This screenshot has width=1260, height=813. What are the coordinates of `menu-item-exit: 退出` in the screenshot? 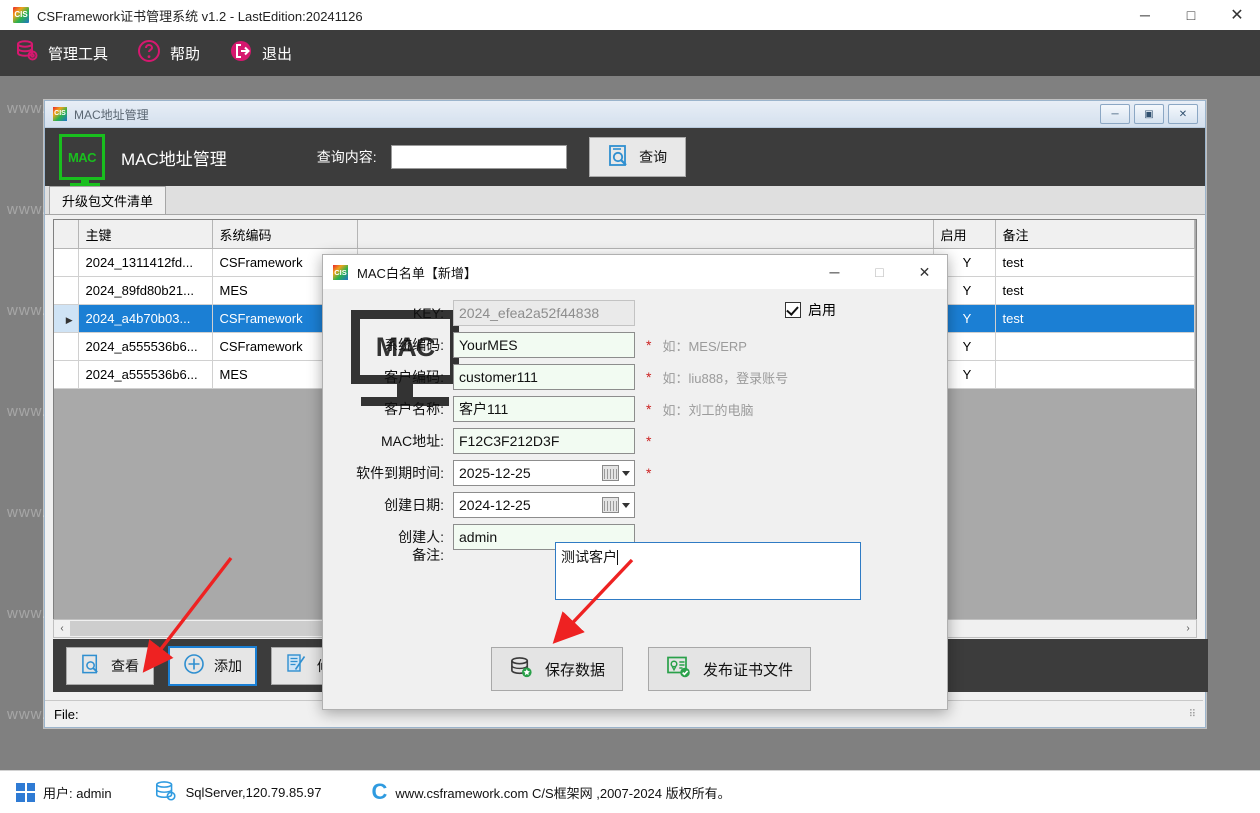 It's located at (260, 53).